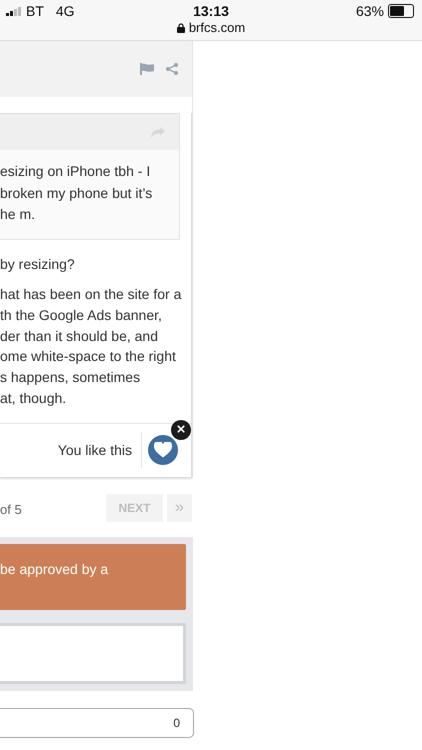 The width and height of the screenshot is (422, 750). What do you see at coordinates (65, 11) in the screenshot?
I see `network-type: 4G` at bounding box center [65, 11].